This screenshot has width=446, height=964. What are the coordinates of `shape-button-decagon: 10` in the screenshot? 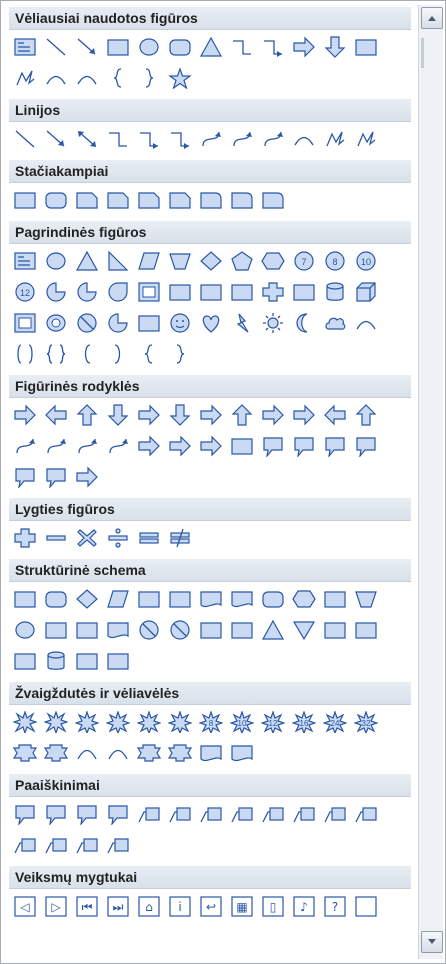 It's located at (366, 261).